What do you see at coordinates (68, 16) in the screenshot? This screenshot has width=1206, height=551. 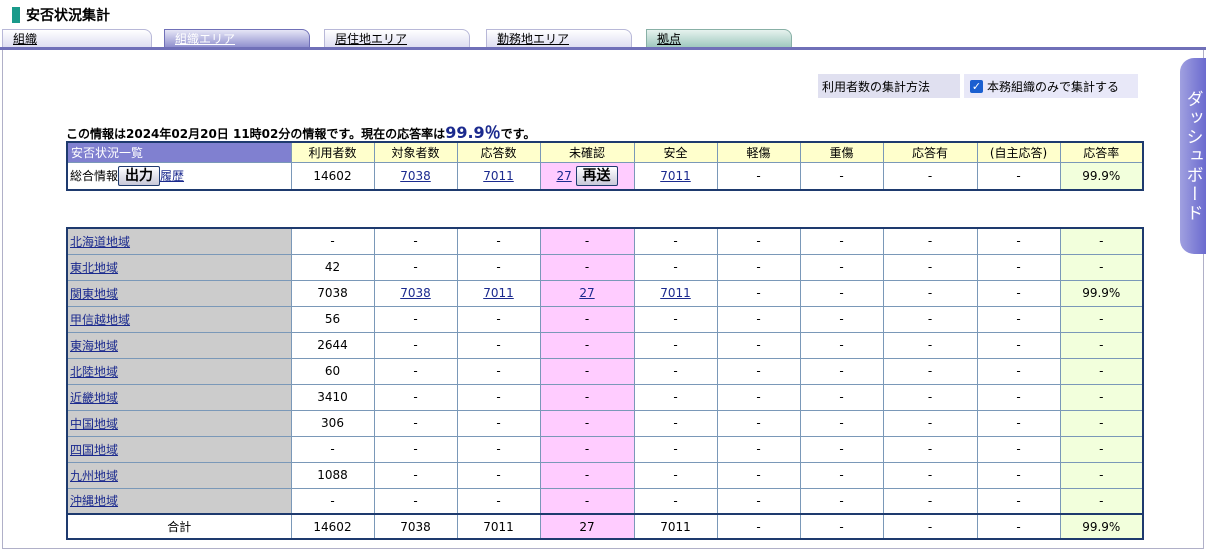 I see `page-title: 安否状況集計` at bounding box center [68, 16].